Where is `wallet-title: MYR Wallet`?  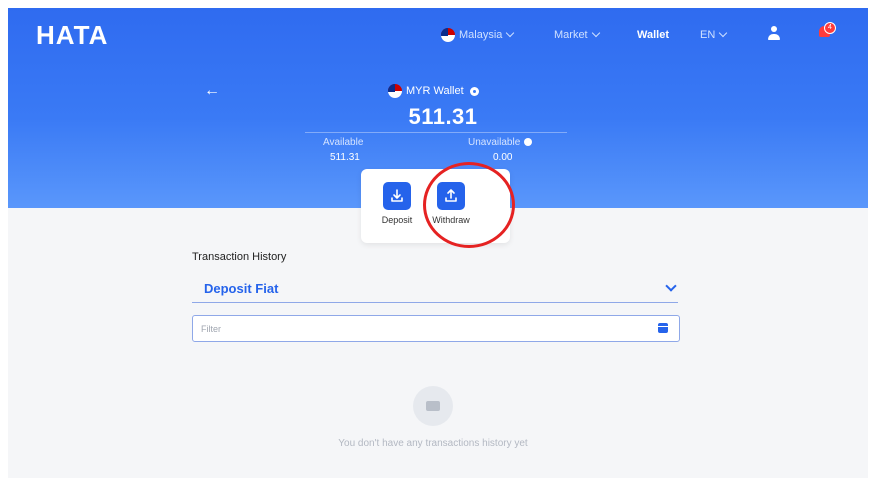 wallet-title: MYR Wallet is located at coordinates (433, 91).